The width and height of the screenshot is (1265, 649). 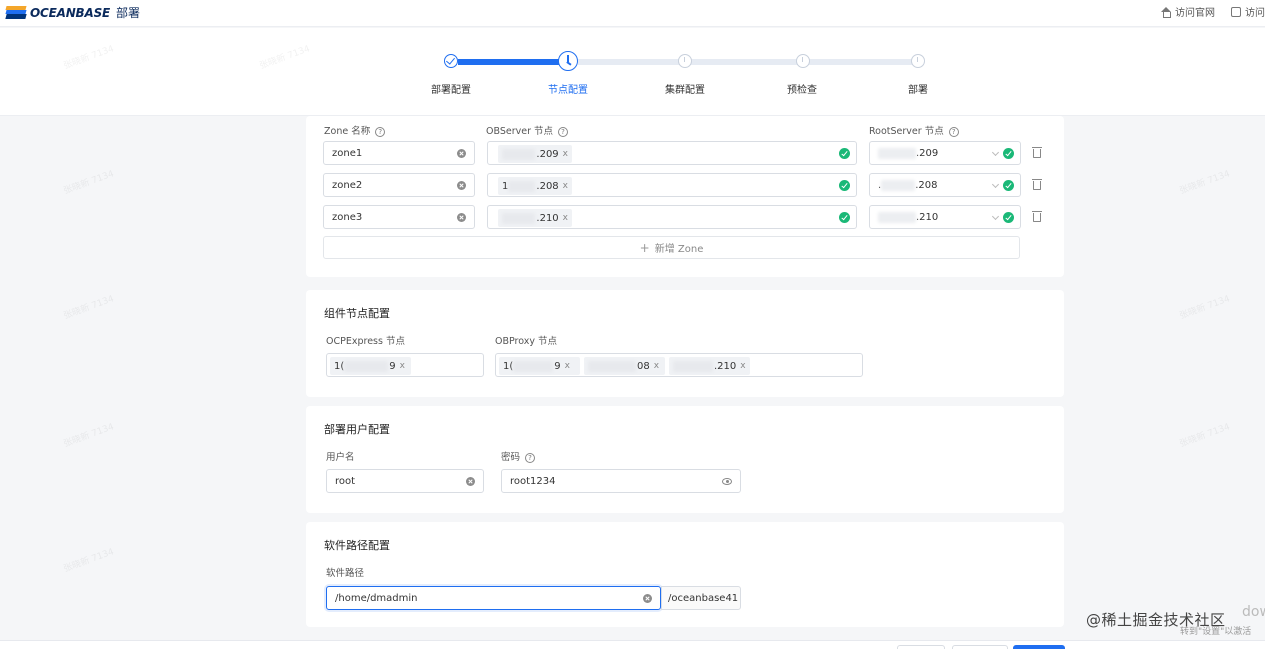 I want to click on step-5-clock-icon, so click(x=918, y=61).